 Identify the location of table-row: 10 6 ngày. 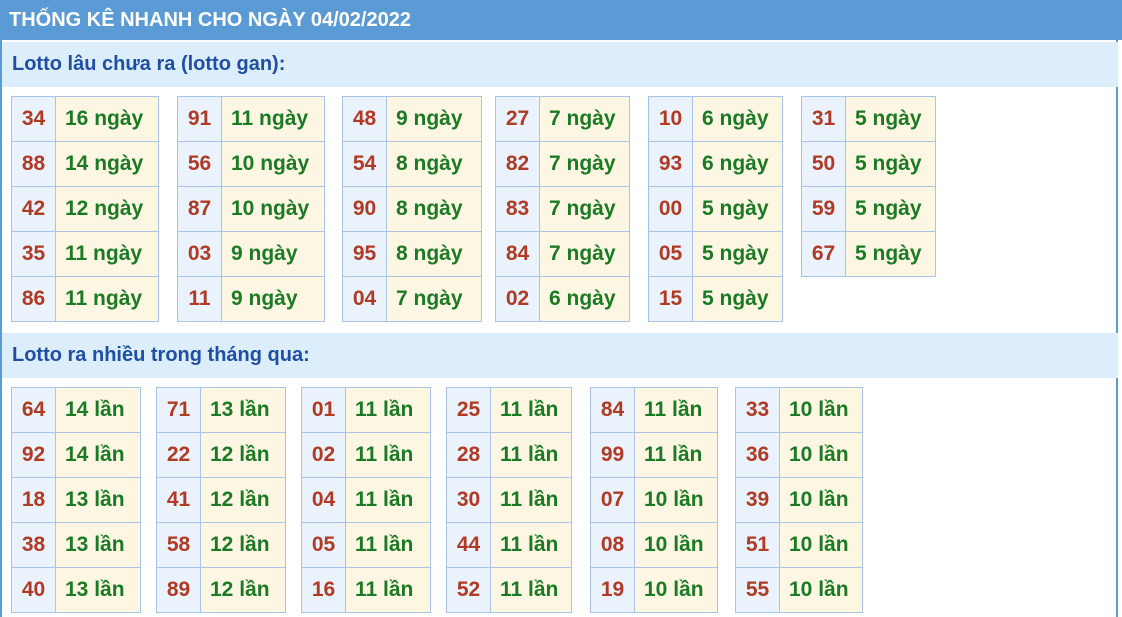
(715, 119).